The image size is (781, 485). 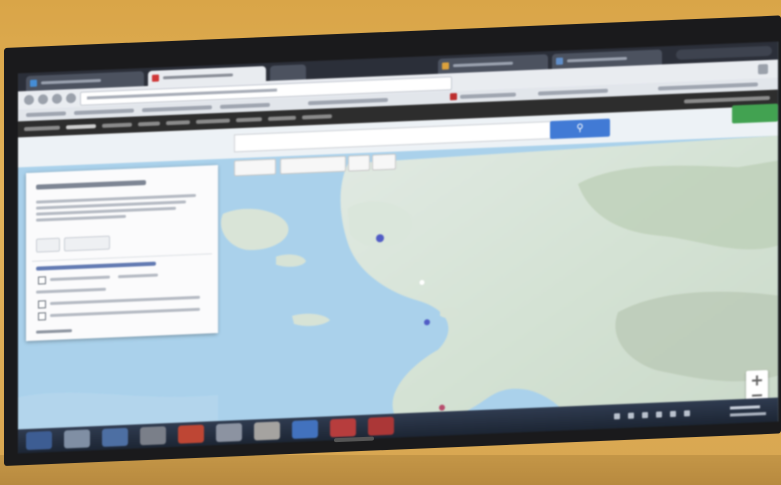 What do you see at coordinates (745, 407) in the screenshot?
I see `clock-time` at bounding box center [745, 407].